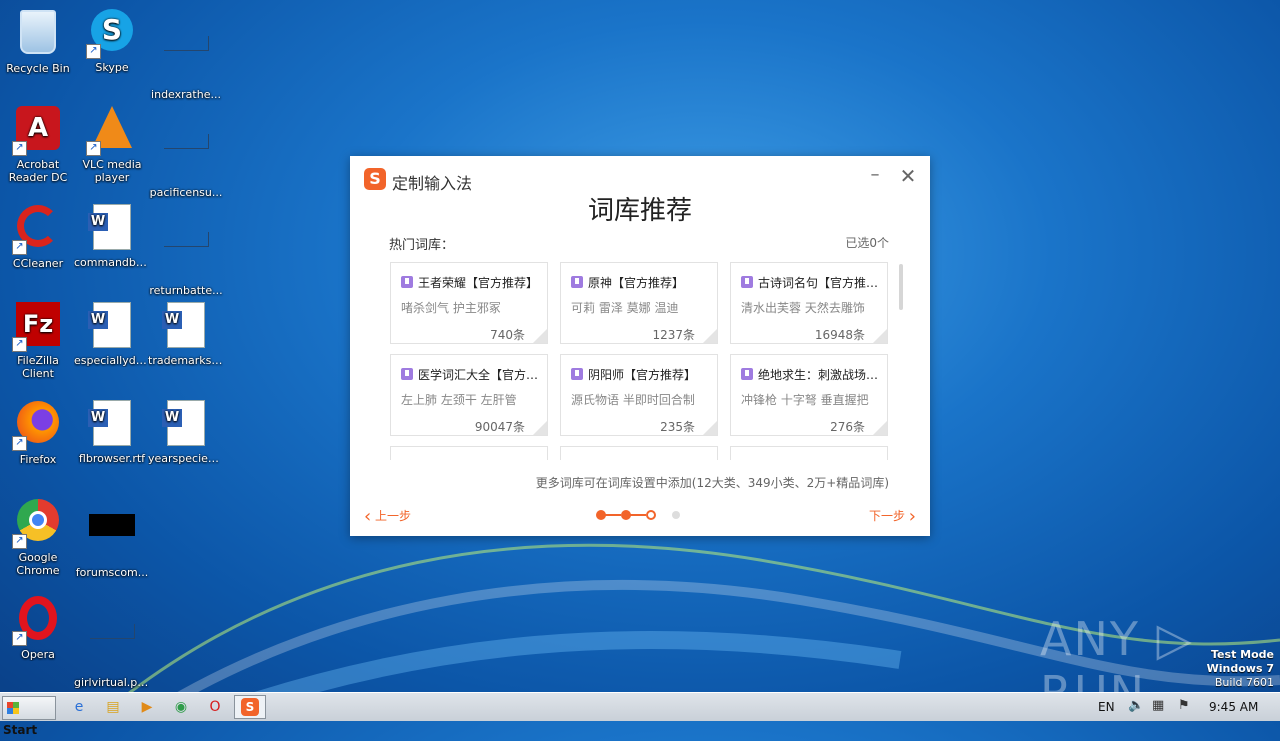 This screenshot has width=1280, height=741. I want to click on desktop-icon: Fz ↗ FileZilla Client, so click(38, 340).